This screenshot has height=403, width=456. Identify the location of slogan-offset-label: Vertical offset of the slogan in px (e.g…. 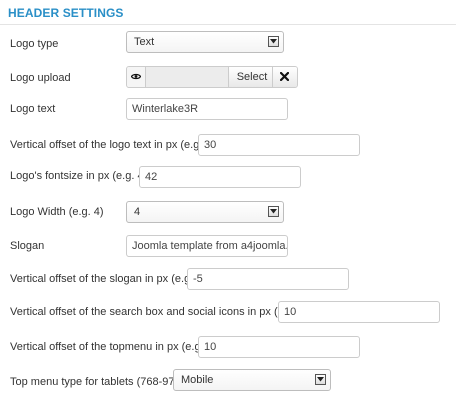
(110, 279).